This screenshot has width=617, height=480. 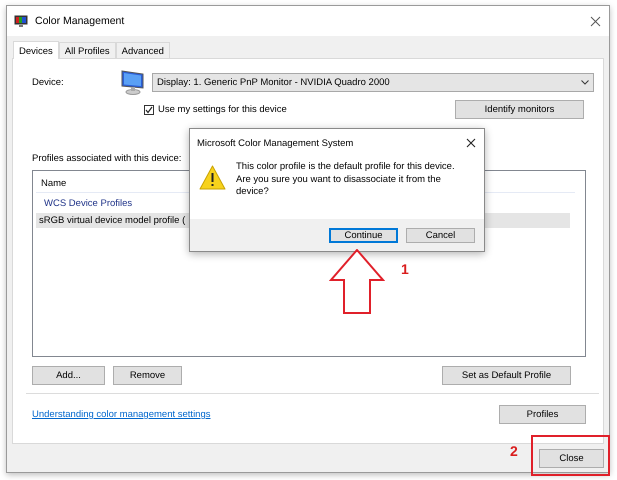 What do you see at coordinates (519, 109) in the screenshot?
I see `identify-monitors-button: Identify monitors` at bounding box center [519, 109].